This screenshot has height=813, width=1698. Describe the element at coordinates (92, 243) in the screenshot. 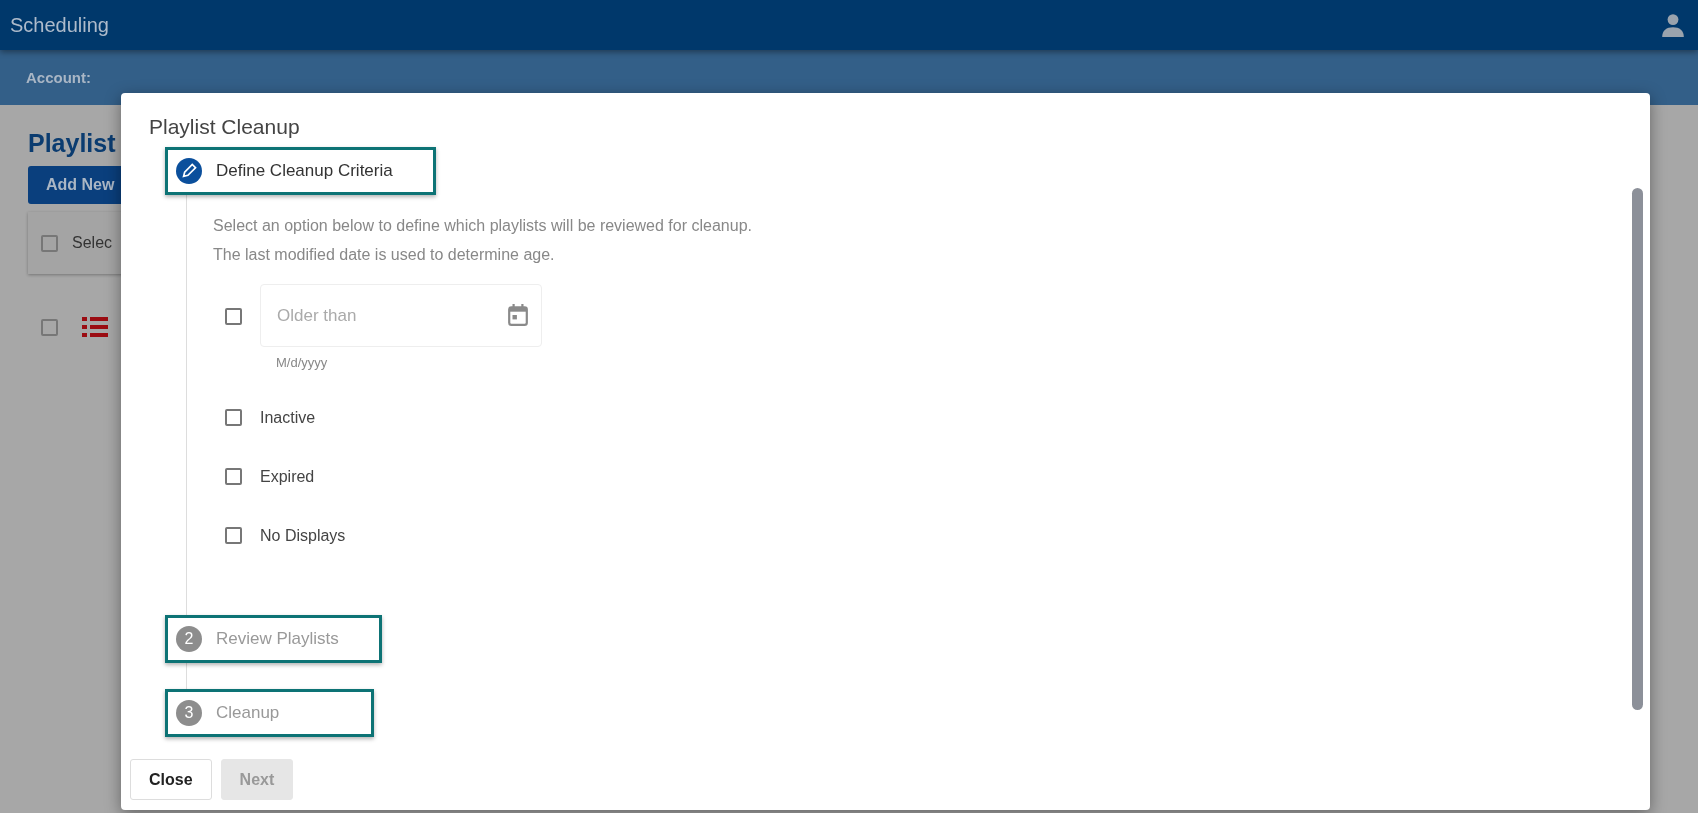

I see `select-label: Selec` at that location.